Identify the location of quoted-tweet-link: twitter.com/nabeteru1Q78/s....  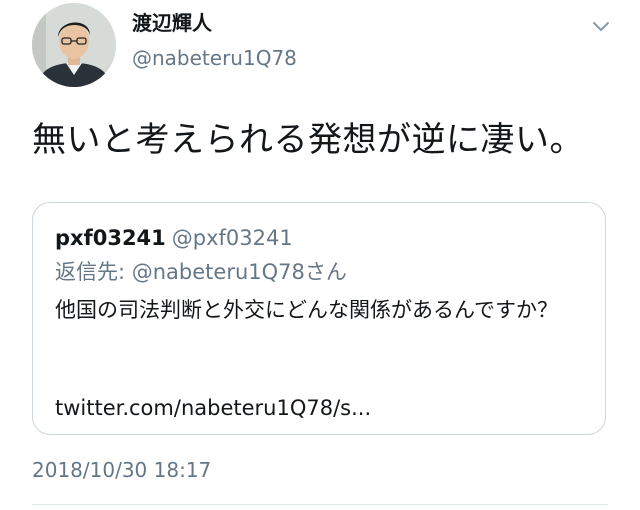
(213, 408).